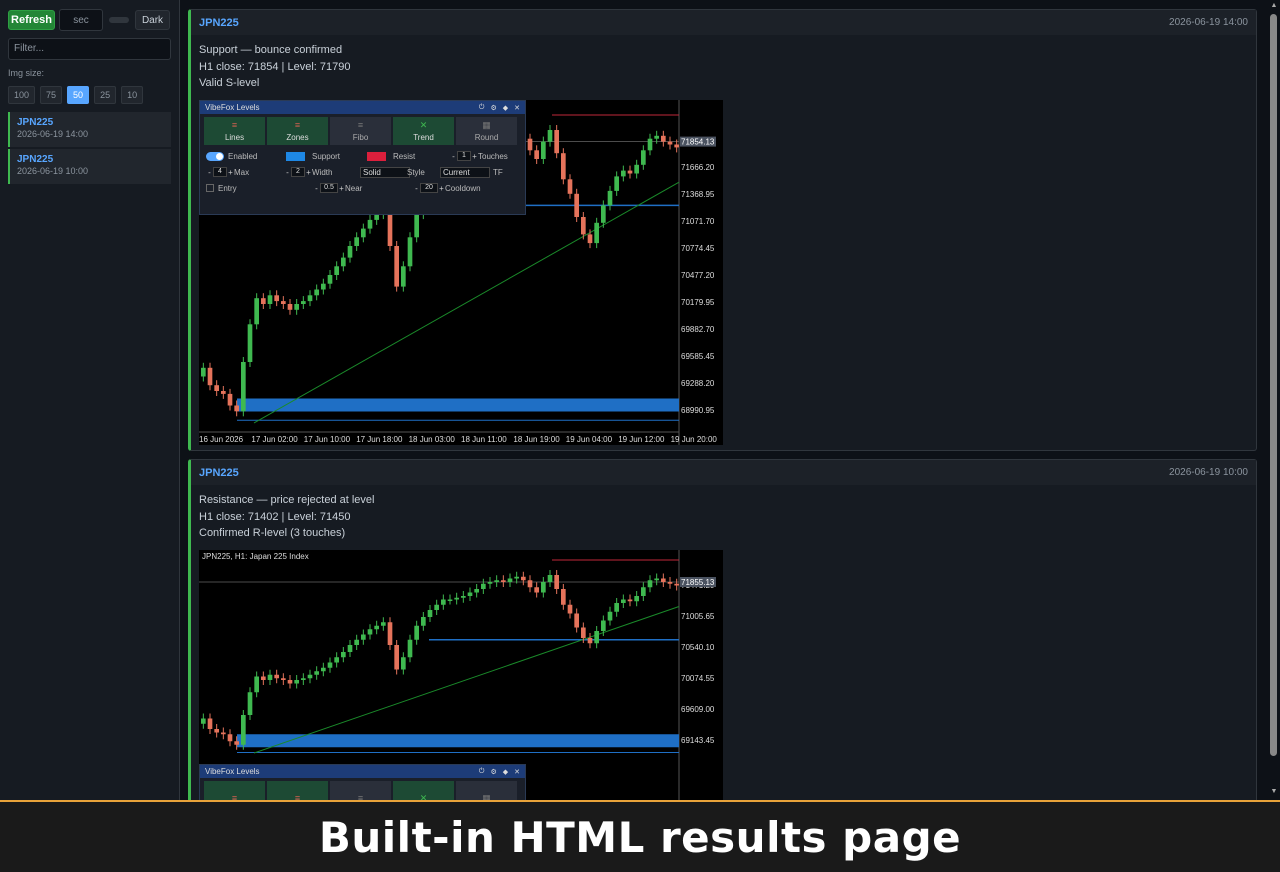 This screenshot has height=872, width=1280. I want to click on x-axis-tick: 18 Jun 19:00, so click(536, 439).